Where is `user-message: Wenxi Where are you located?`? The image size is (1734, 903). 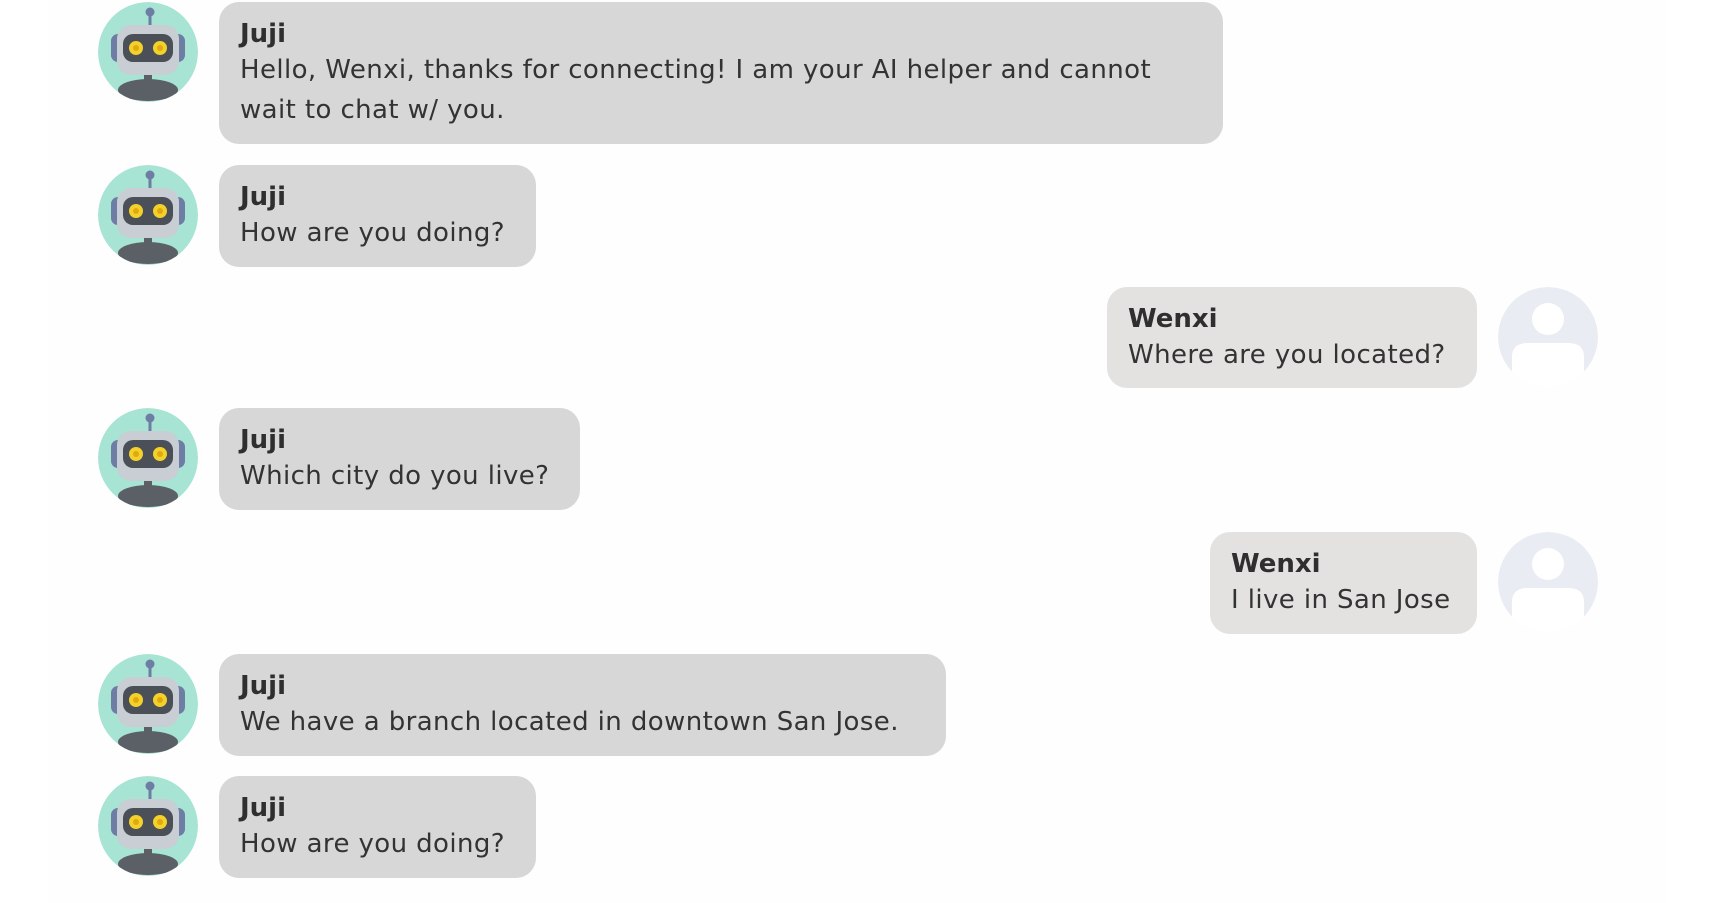
user-message: Wenxi Where are you located? is located at coordinates (1352, 337).